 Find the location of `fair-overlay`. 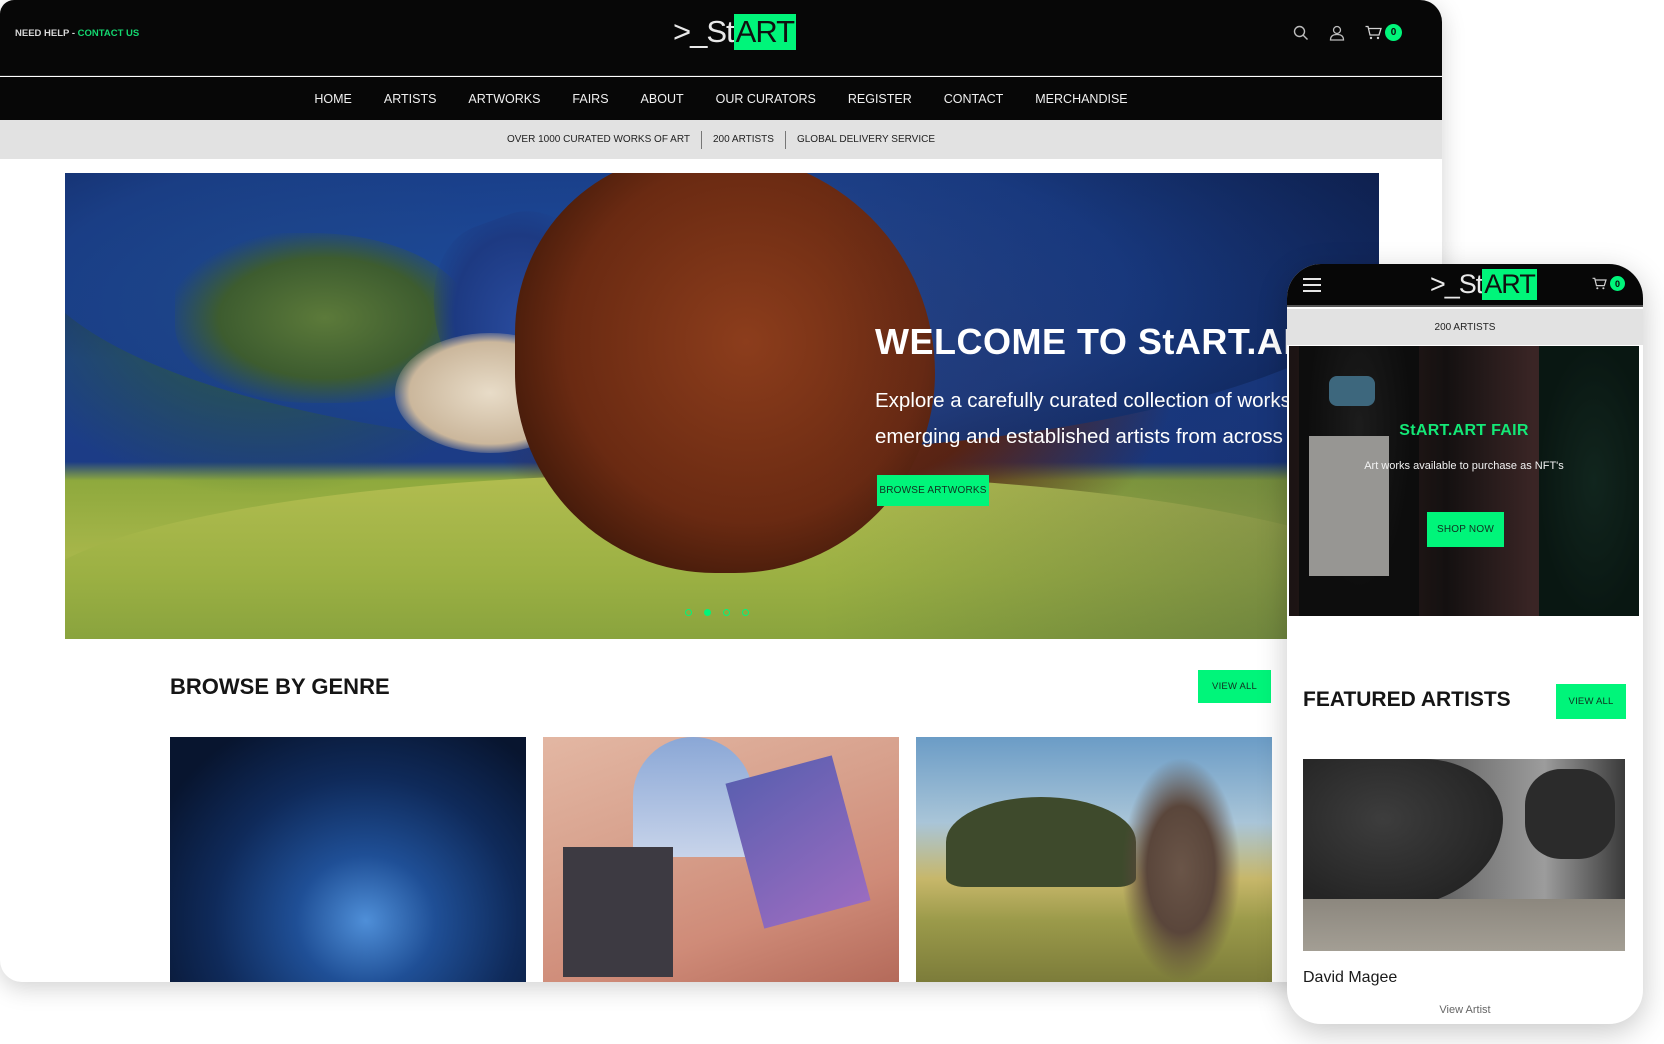

fair-overlay is located at coordinates (1464, 481).